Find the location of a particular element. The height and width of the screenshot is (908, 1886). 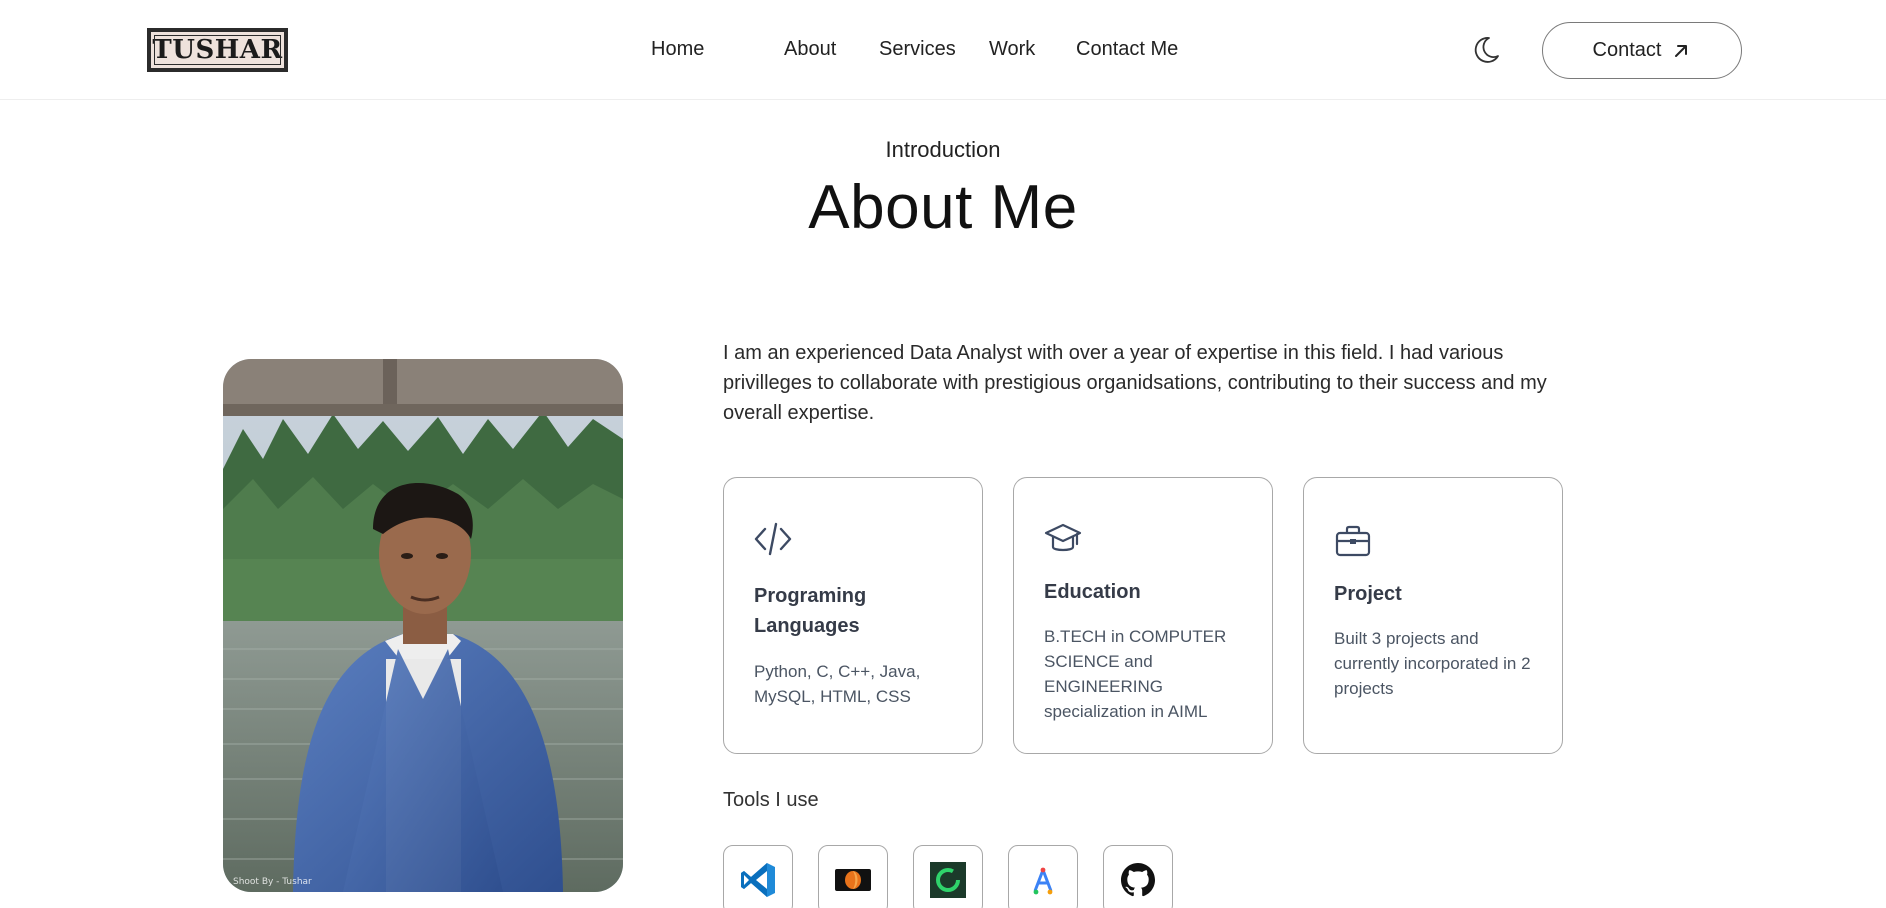

arrow-up-right-icon is located at coordinates (1681, 50).